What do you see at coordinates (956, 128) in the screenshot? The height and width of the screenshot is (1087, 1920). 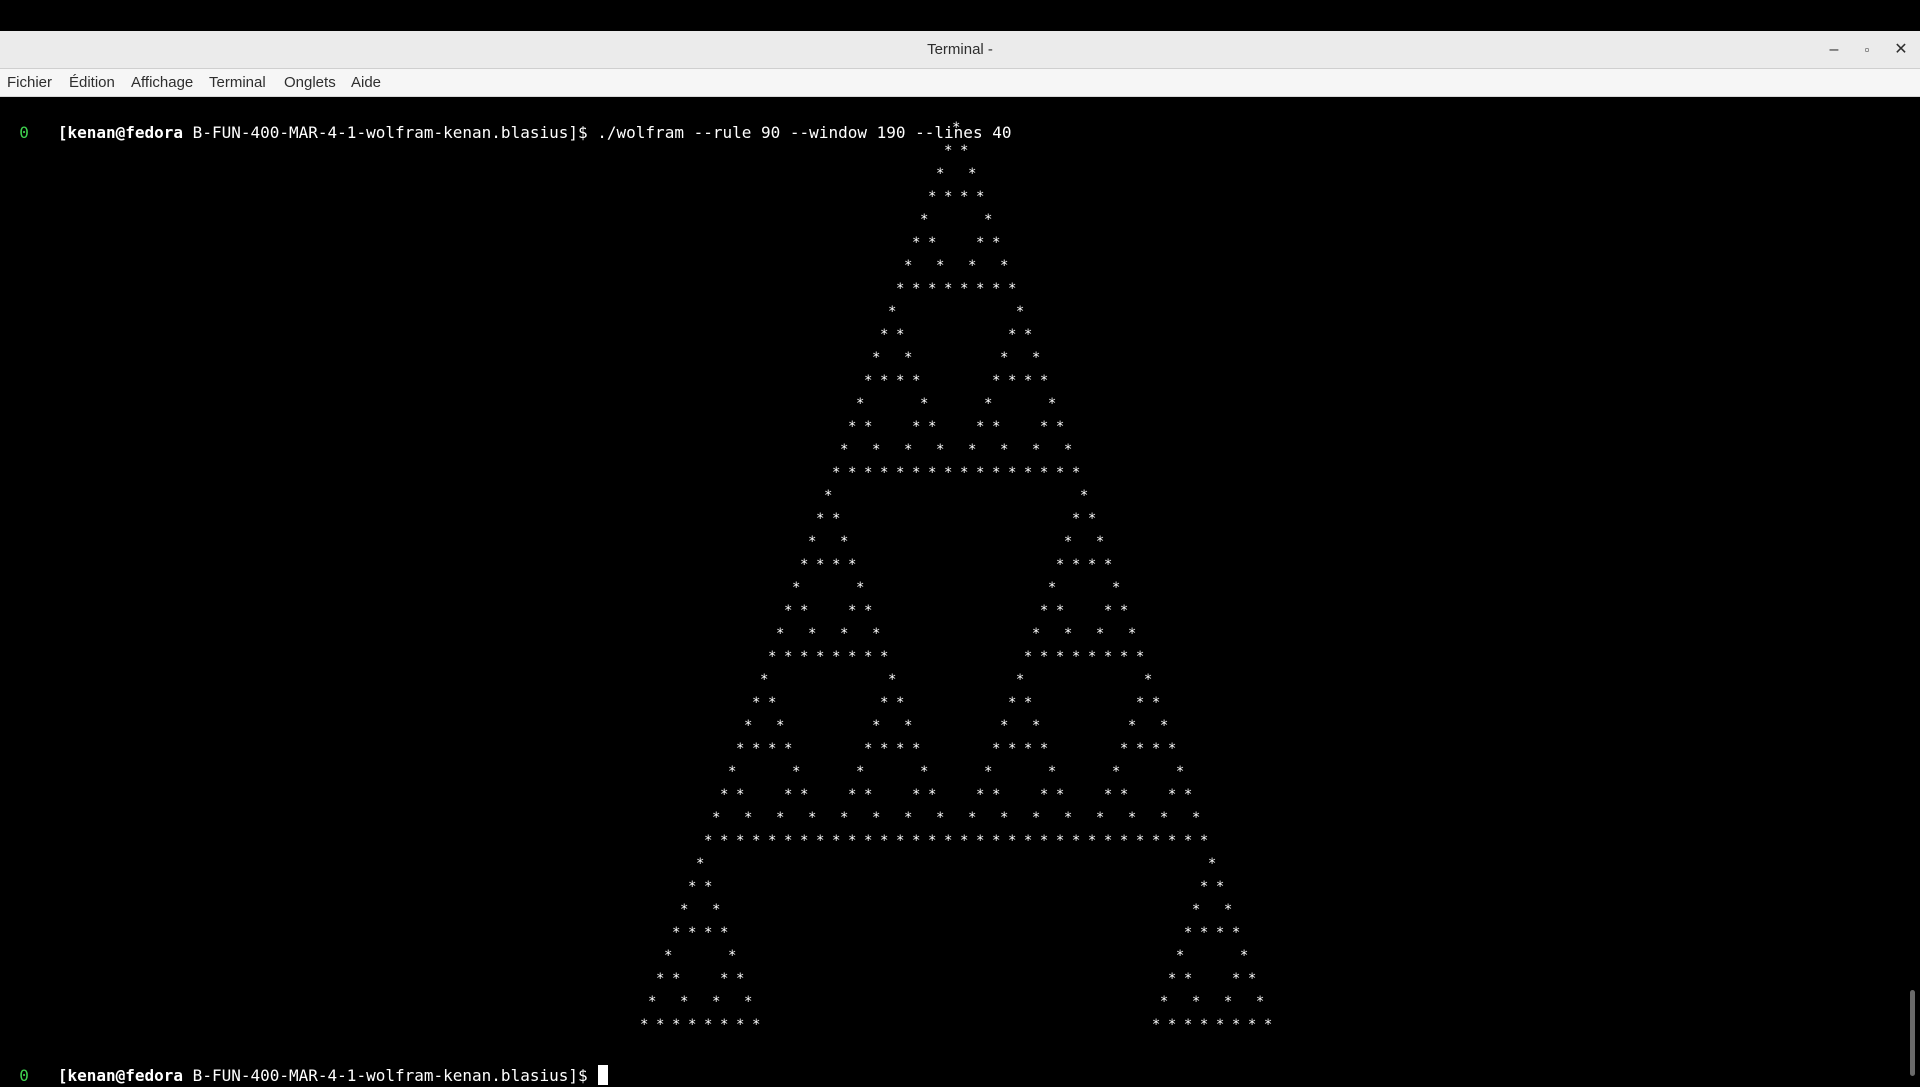 I see `output-row: *` at bounding box center [956, 128].